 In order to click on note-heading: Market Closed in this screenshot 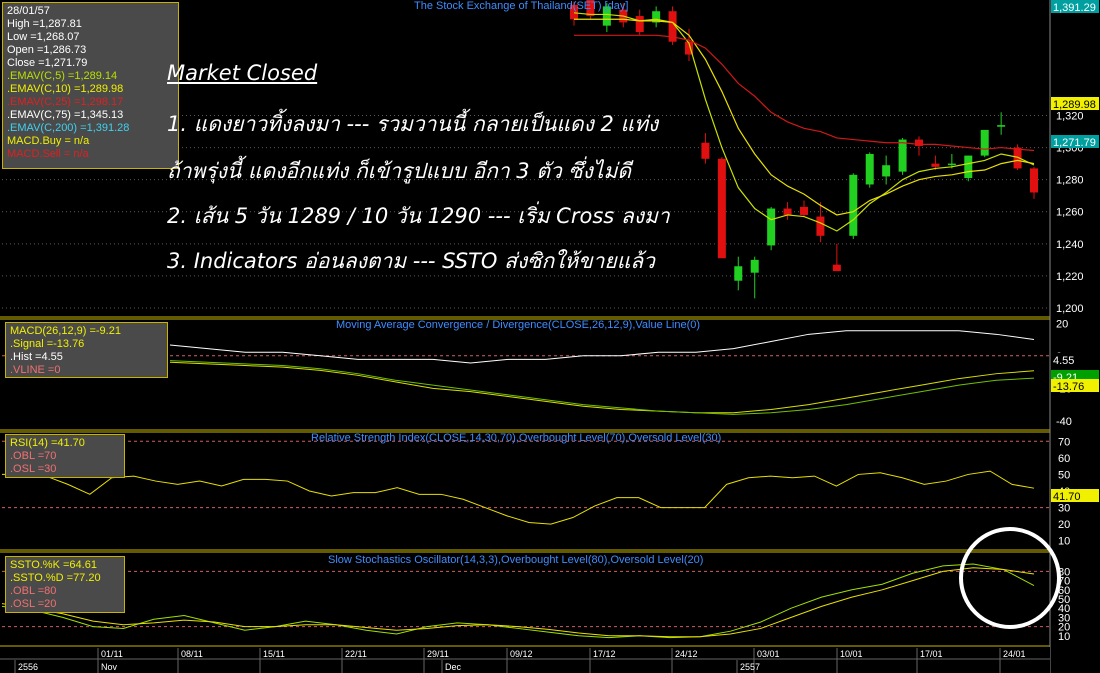, I will do `click(242, 73)`.